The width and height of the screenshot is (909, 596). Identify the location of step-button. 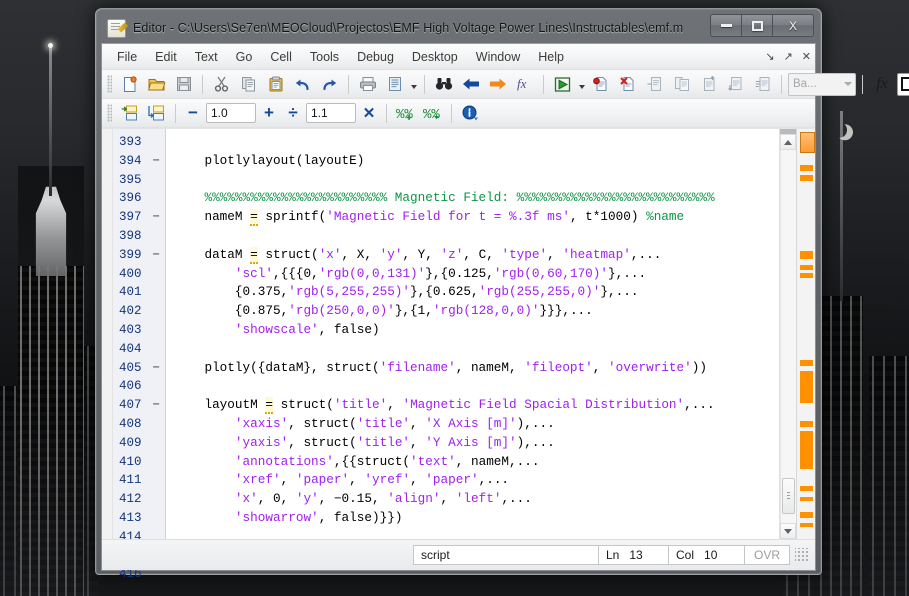
(654, 84).